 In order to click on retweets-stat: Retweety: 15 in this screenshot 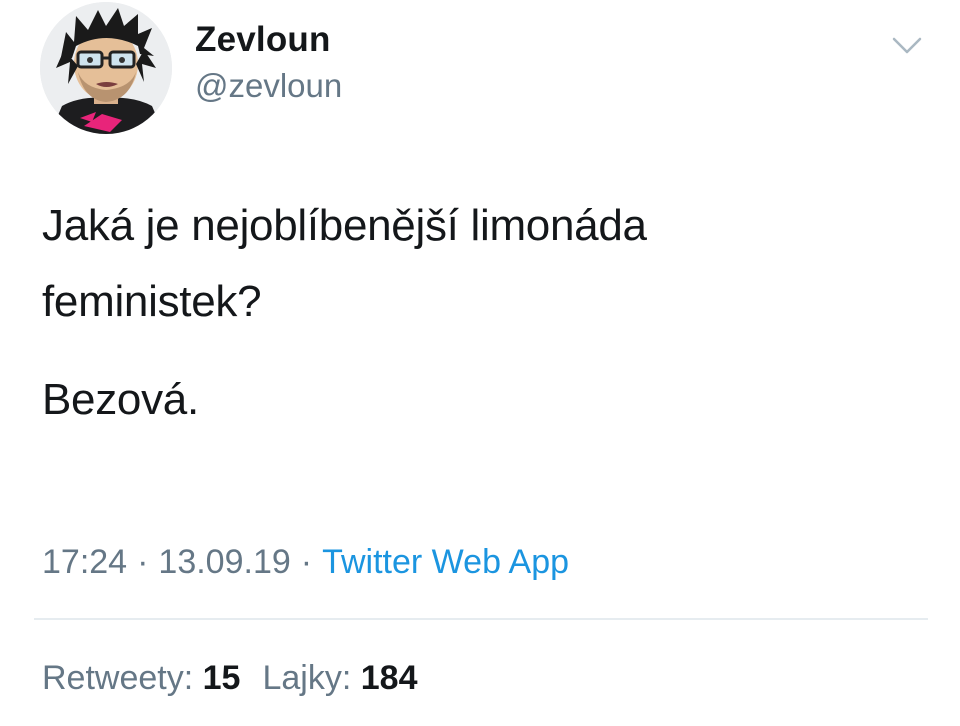, I will do `click(141, 678)`.